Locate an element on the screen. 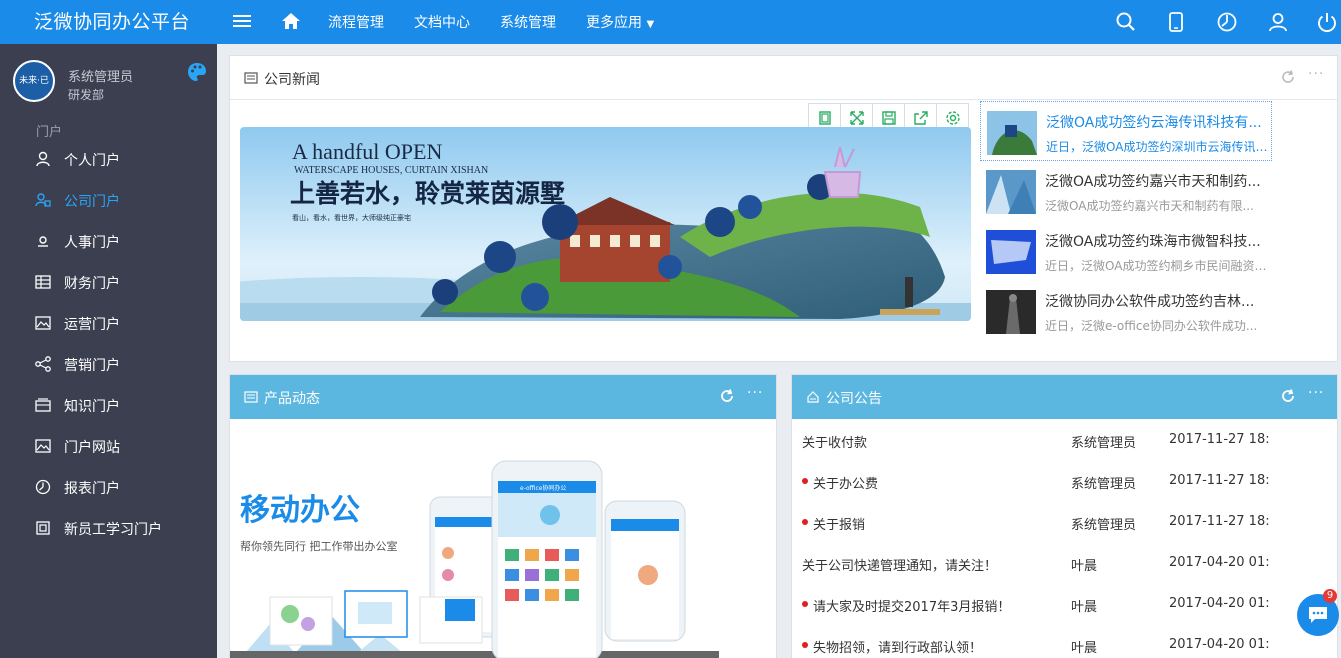  notice-title: 关于公司快递管理通知，请关注！ is located at coordinates (900, 566).